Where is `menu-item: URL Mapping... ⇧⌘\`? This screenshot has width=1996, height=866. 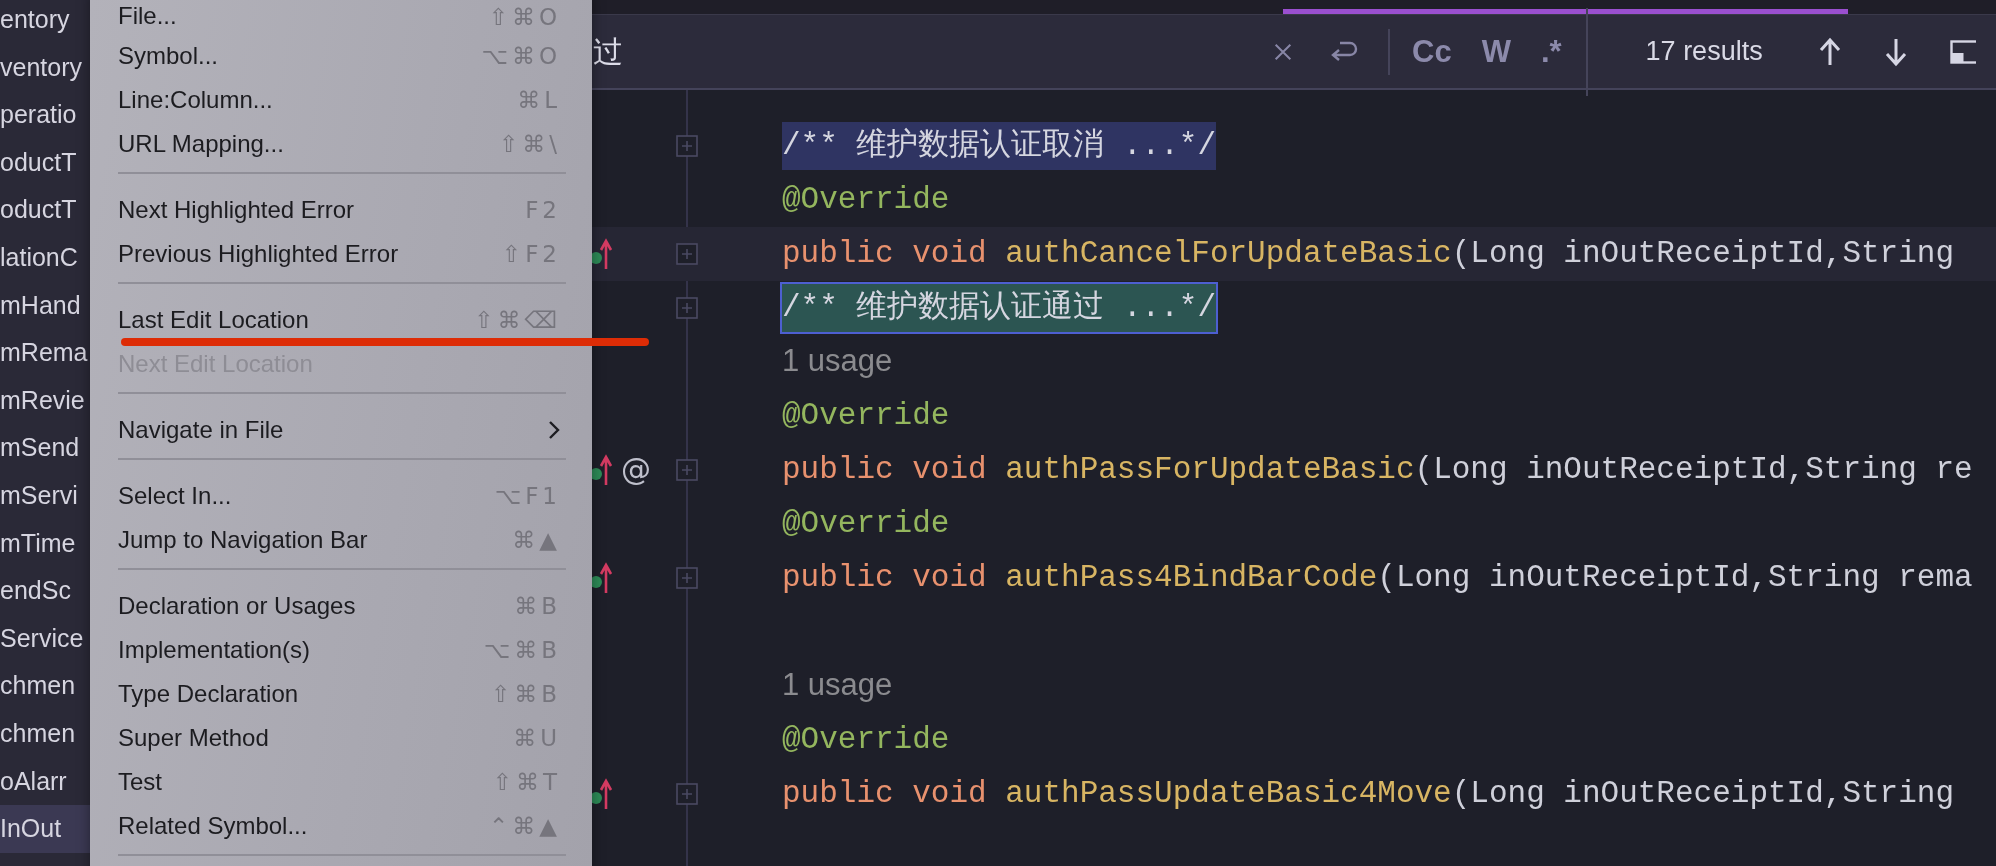
menu-item: URL Mapping... ⇧⌘\ is located at coordinates (341, 144).